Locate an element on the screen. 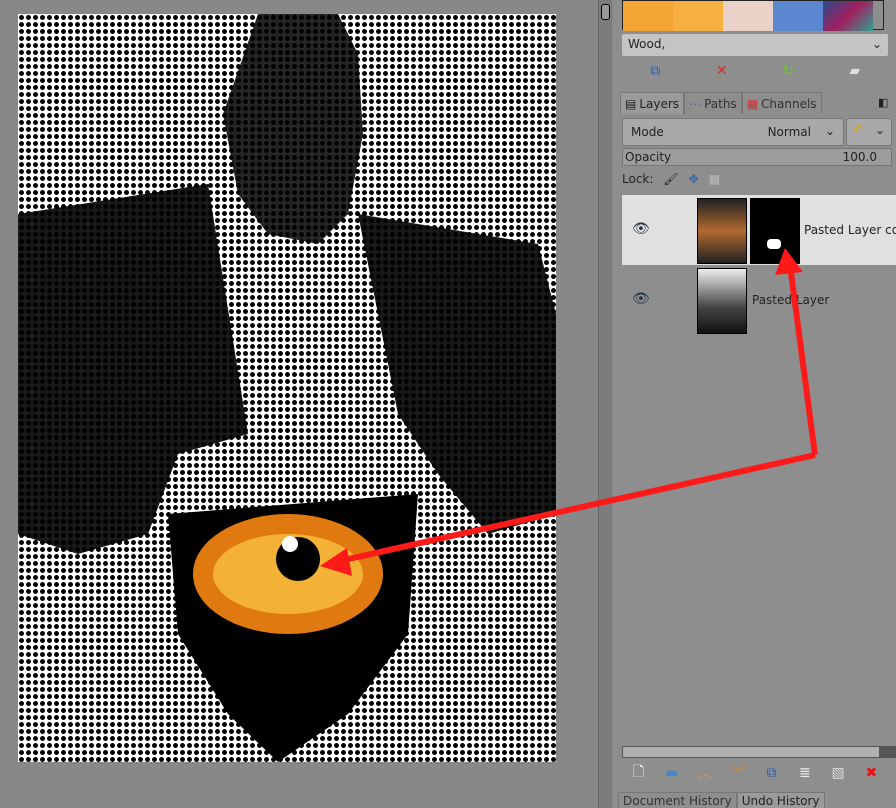  composite-mode-button: ↶ ⌄ is located at coordinates (869, 132).